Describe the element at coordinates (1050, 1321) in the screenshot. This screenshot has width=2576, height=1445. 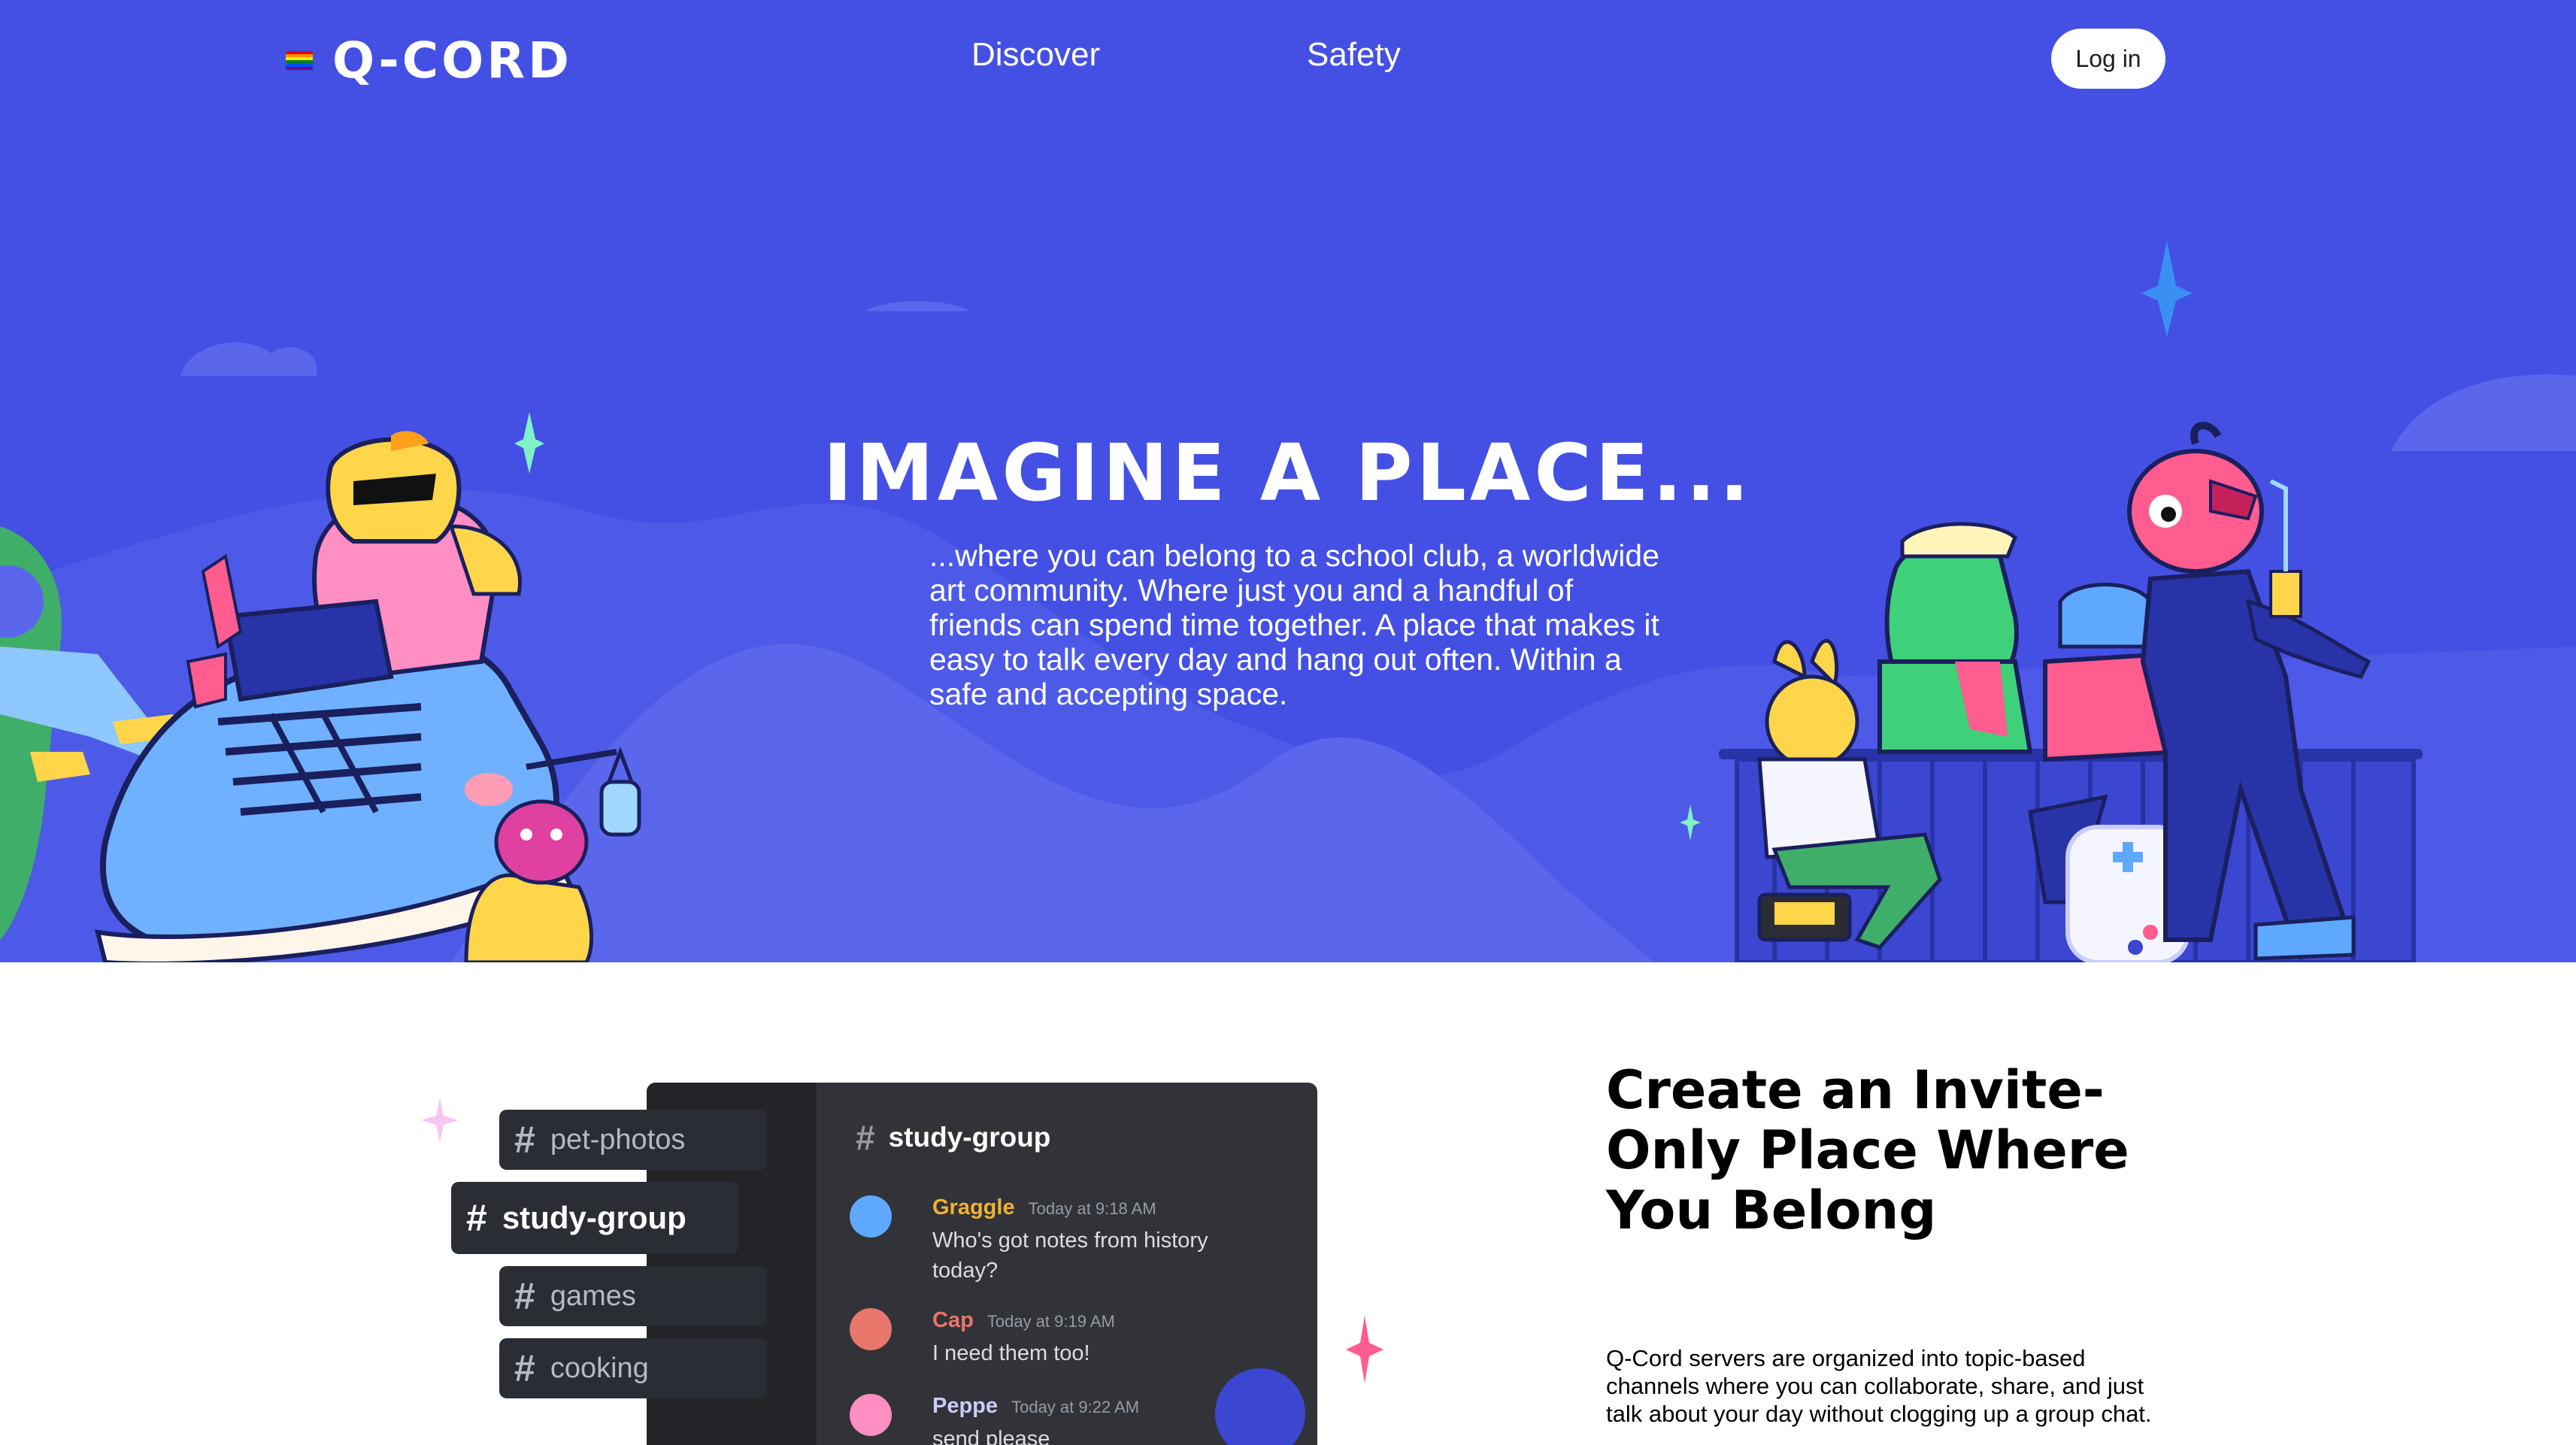
I see `message-time: Today at 9:19 AM` at that location.